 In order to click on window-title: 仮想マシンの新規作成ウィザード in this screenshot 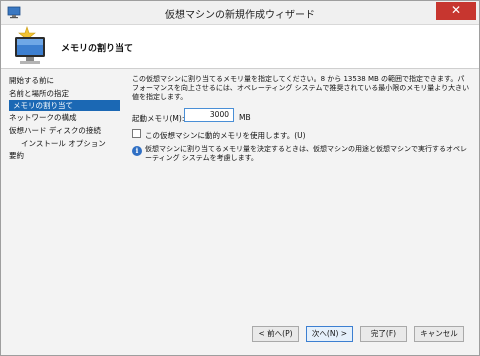, I will do `click(240, 15)`.